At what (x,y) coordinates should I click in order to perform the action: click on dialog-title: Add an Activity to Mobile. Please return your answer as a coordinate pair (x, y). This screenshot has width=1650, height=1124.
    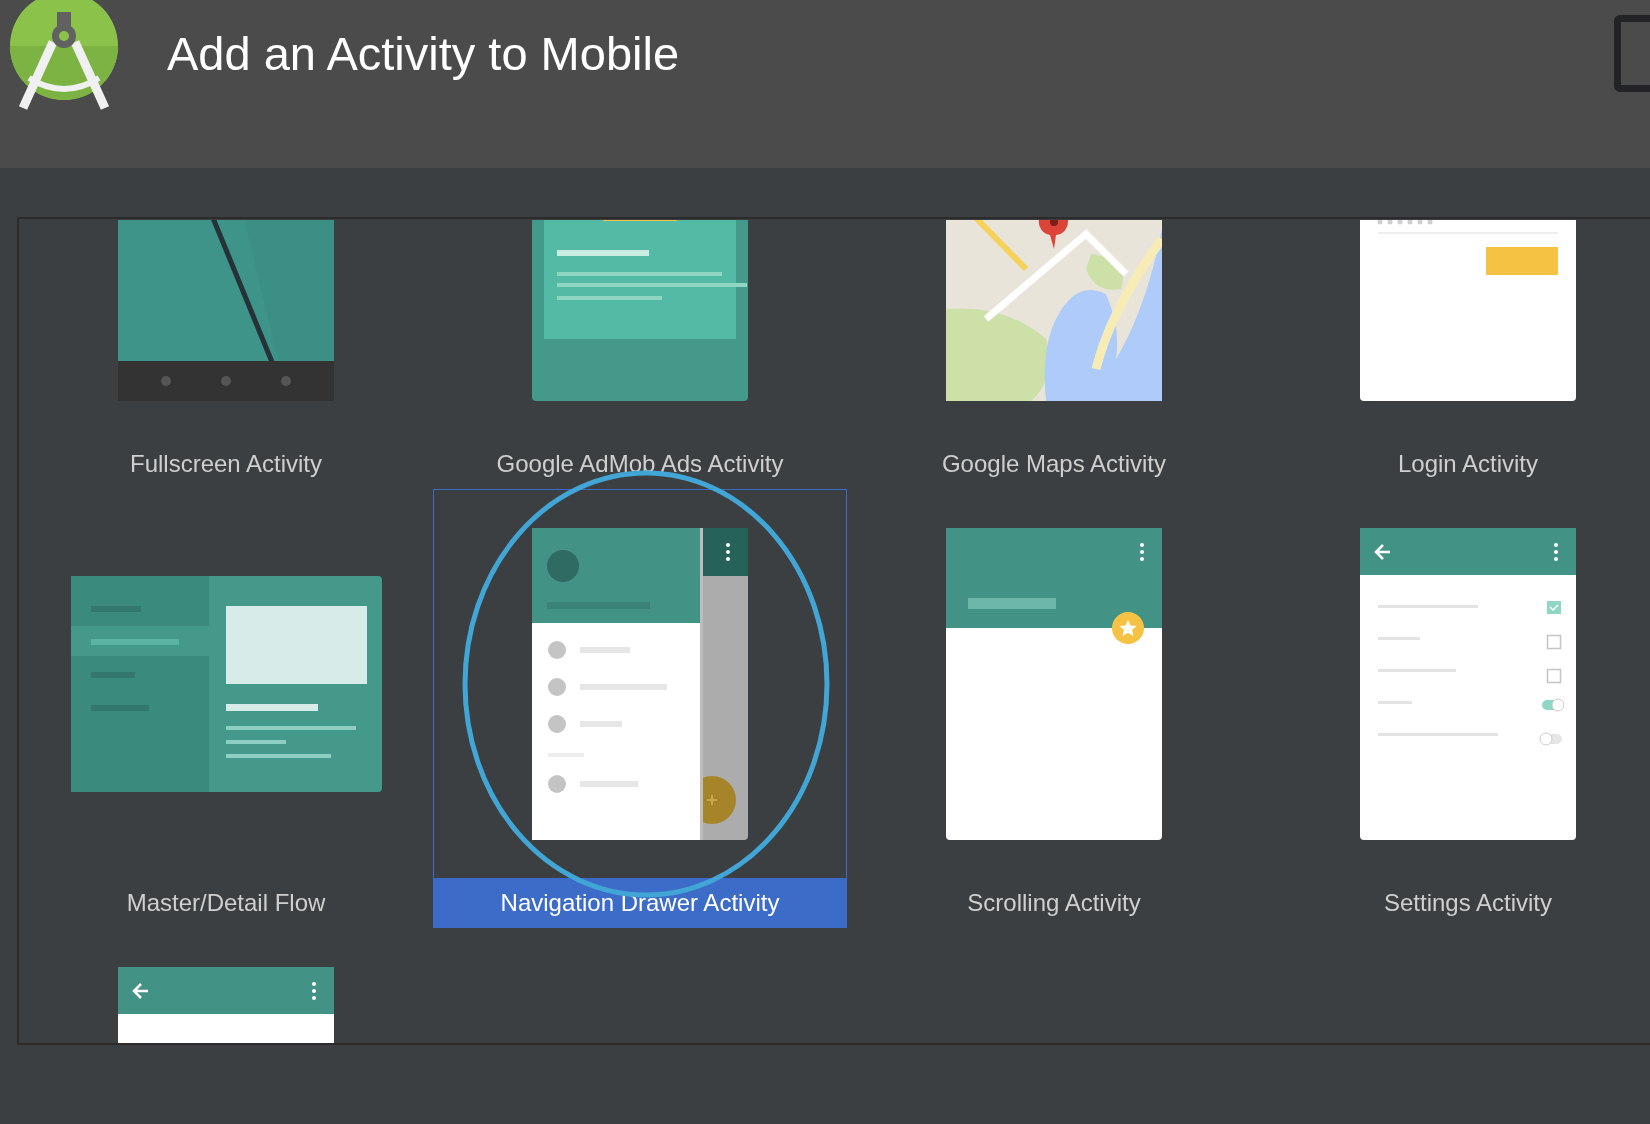
    Looking at the image, I should click on (423, 53).